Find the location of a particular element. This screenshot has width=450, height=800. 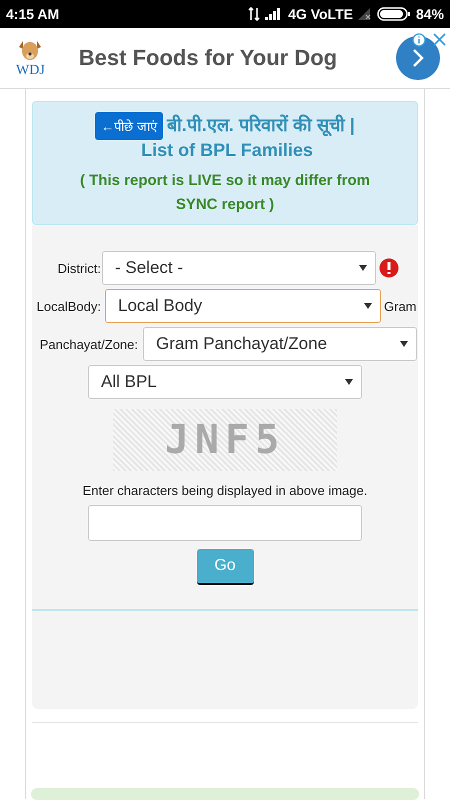

no-signal-icon is located at coordinates (365, 14).